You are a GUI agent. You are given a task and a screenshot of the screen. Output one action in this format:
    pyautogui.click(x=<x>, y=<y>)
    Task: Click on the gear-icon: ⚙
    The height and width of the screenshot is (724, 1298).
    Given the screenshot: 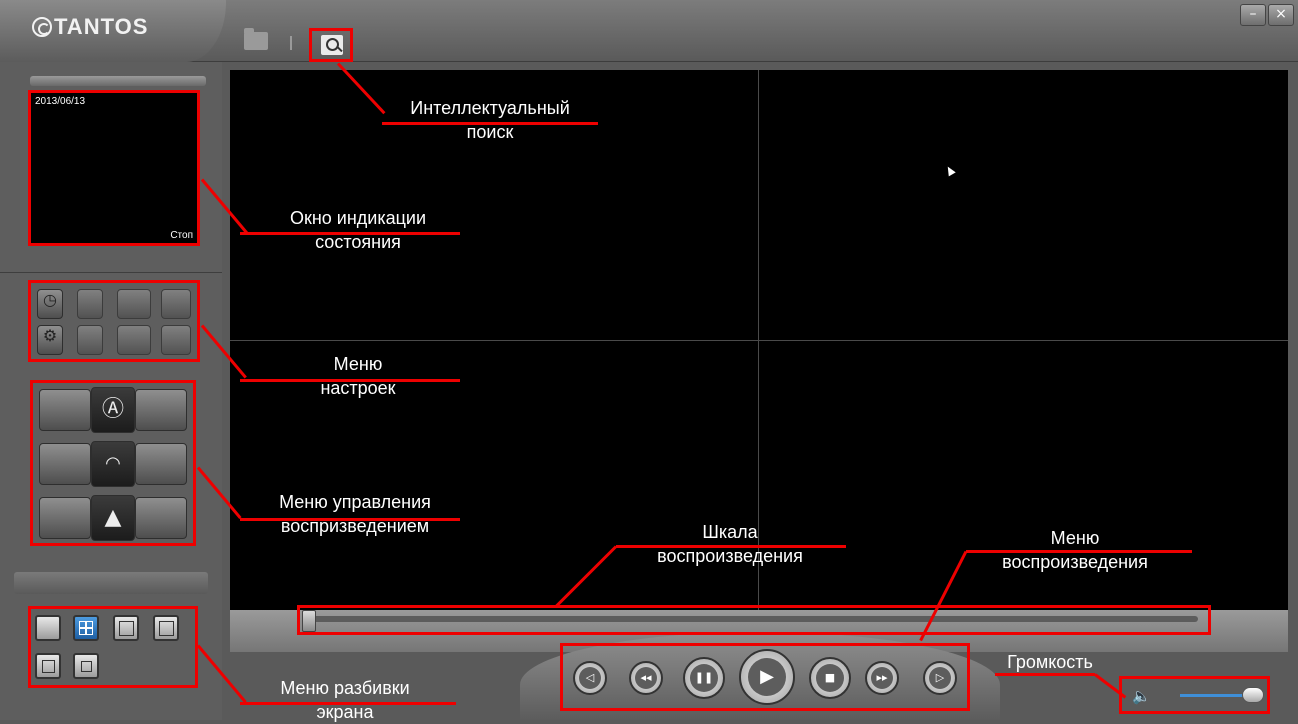 What is the action you would take?
    pyautogui.click(x=50, y=340)
    